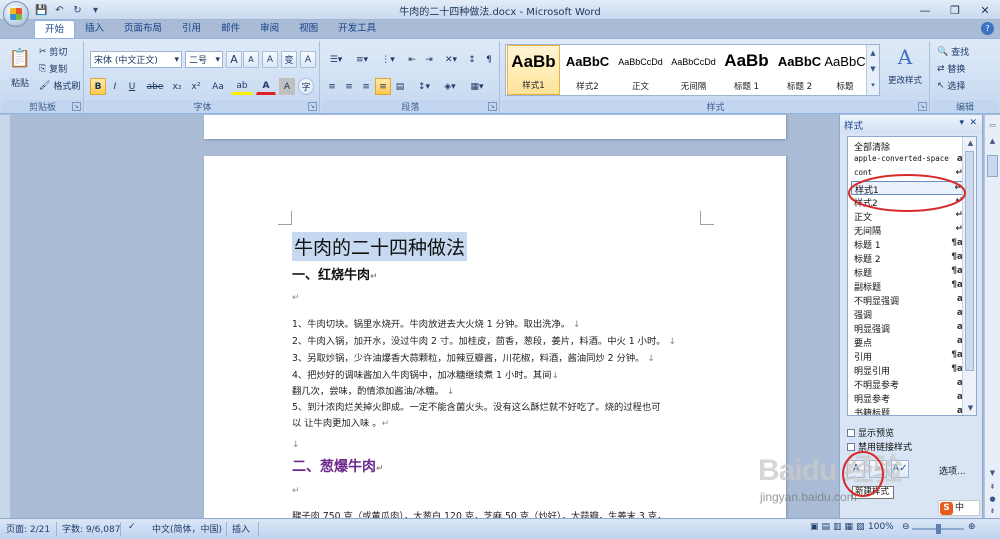  What do you see at coordinates (693, 70) in the screenshot?
I see `quick-style-no-spacing: AaBbCcDd 无间隔` at bounding box center [693, 70].